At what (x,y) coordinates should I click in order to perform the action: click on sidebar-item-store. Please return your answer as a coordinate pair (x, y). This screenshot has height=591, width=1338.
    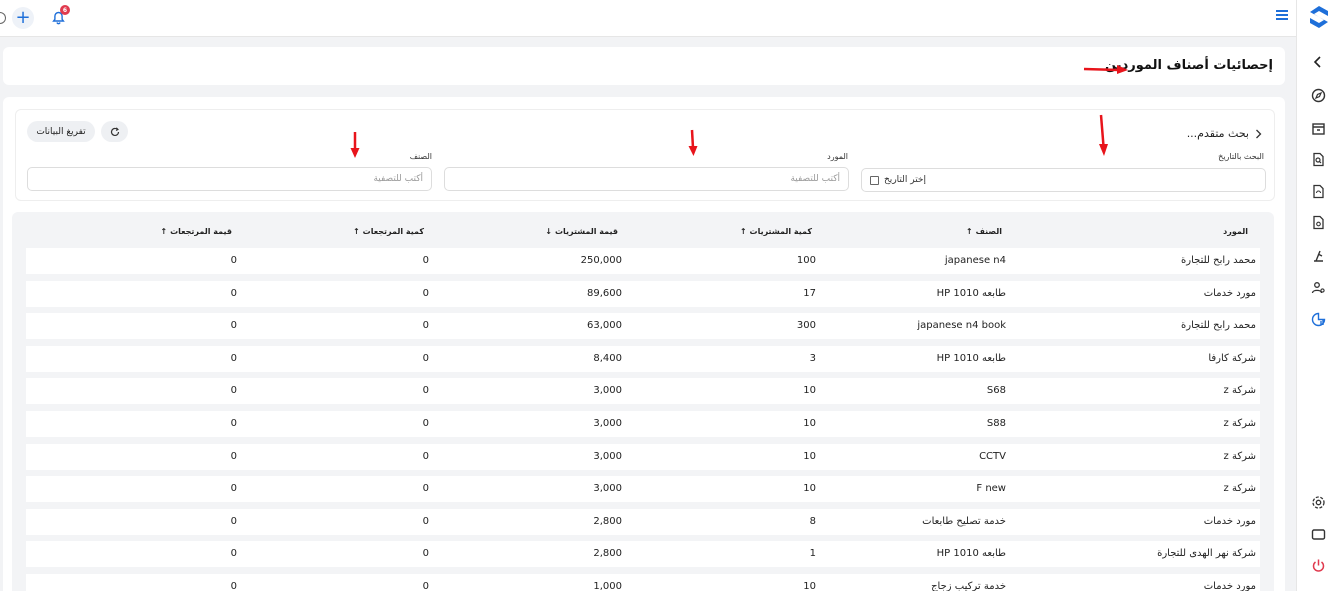
    Looking at the image, I should click on (1318, 128).